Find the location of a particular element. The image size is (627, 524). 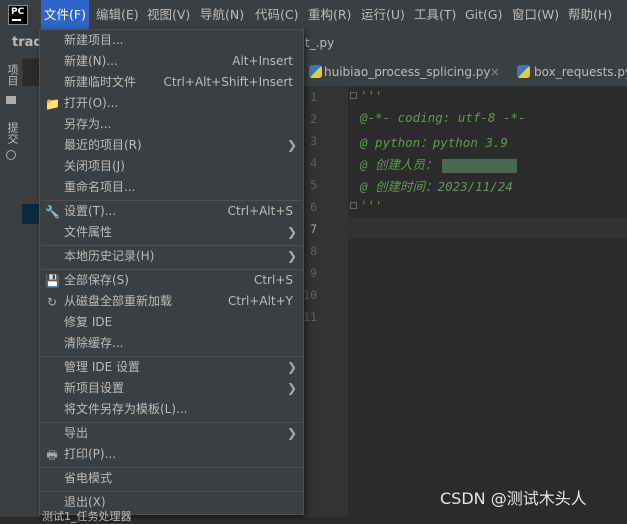

menu-help: 帮助(H) is located at coordinates (590, 14).